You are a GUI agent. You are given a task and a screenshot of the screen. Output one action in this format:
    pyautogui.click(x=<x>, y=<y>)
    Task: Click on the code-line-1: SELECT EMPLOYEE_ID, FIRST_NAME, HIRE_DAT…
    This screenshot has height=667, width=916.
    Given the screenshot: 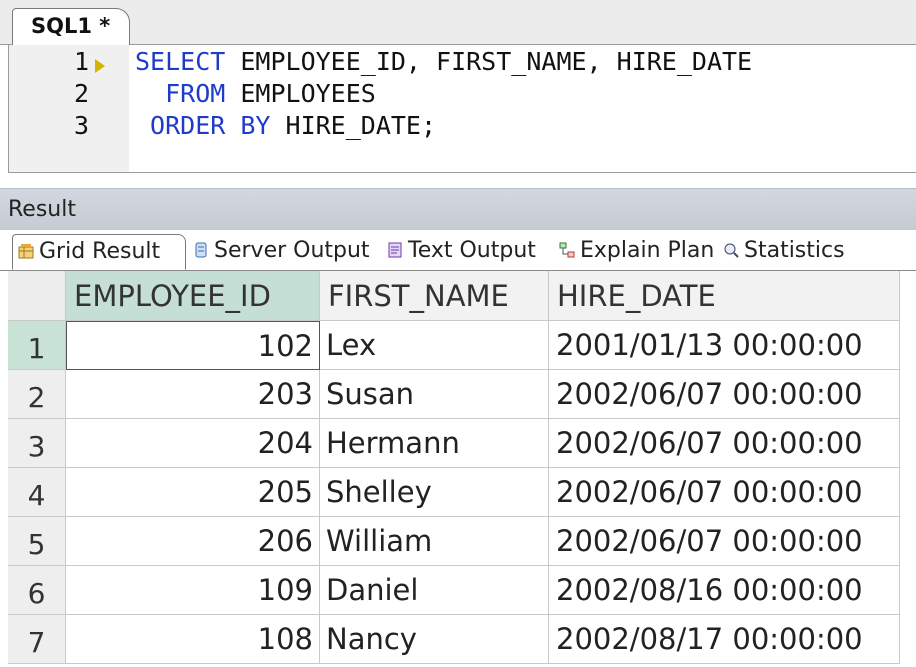 What is the action you would take?
    pyautogui.click(x=443, y=61)
    